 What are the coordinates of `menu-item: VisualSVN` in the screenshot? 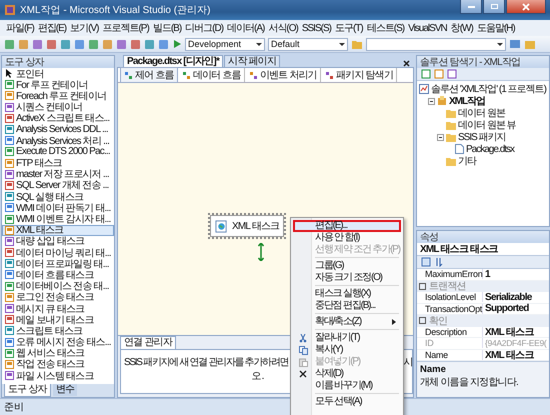 It's located at (427, 28).